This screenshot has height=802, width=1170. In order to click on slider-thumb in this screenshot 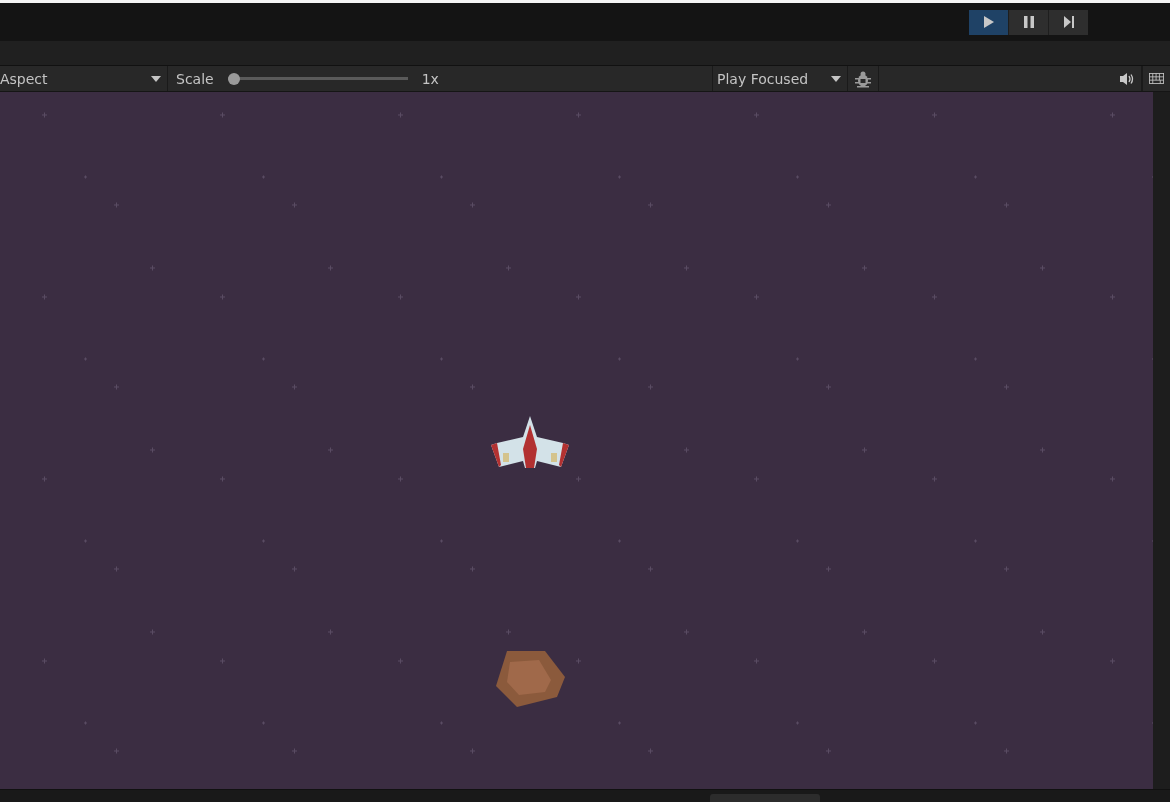, I will do `click(233, 78)`.